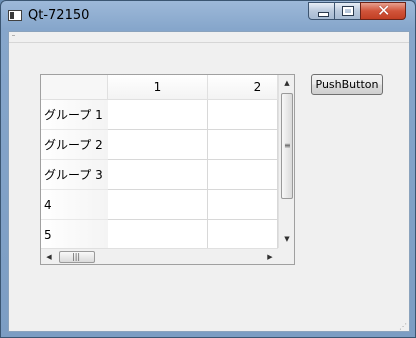 This screenshot has height=338, width=416. What do you see at coordinates (286, 83) in the screenshot?
I see `scroll-up-arrow-icon: ▲` at bounding box center [286, 83].